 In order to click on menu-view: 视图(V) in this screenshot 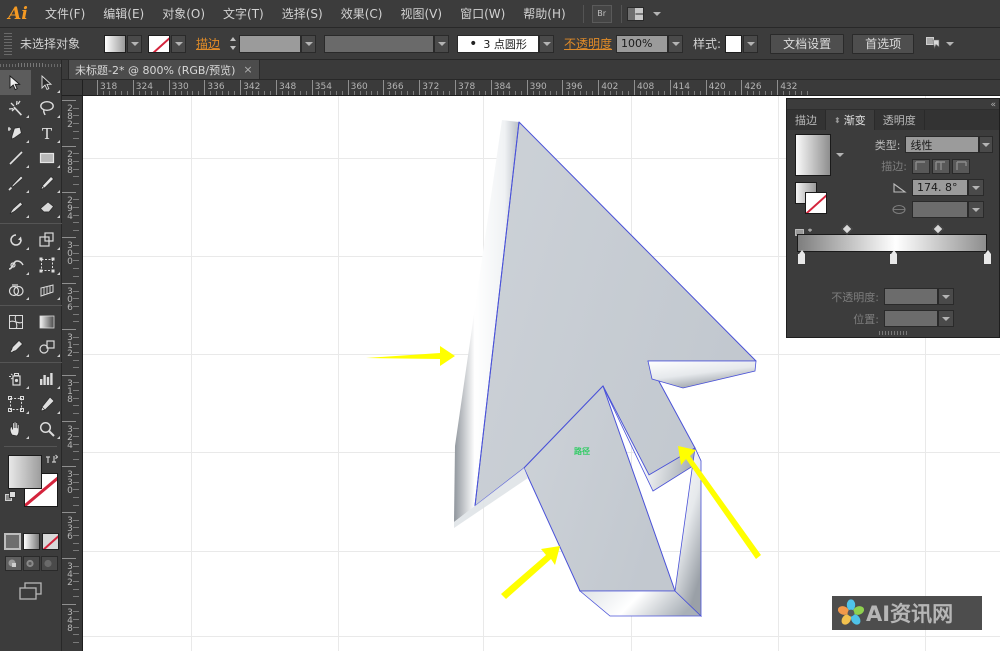, I will do `click(421, 13)`.